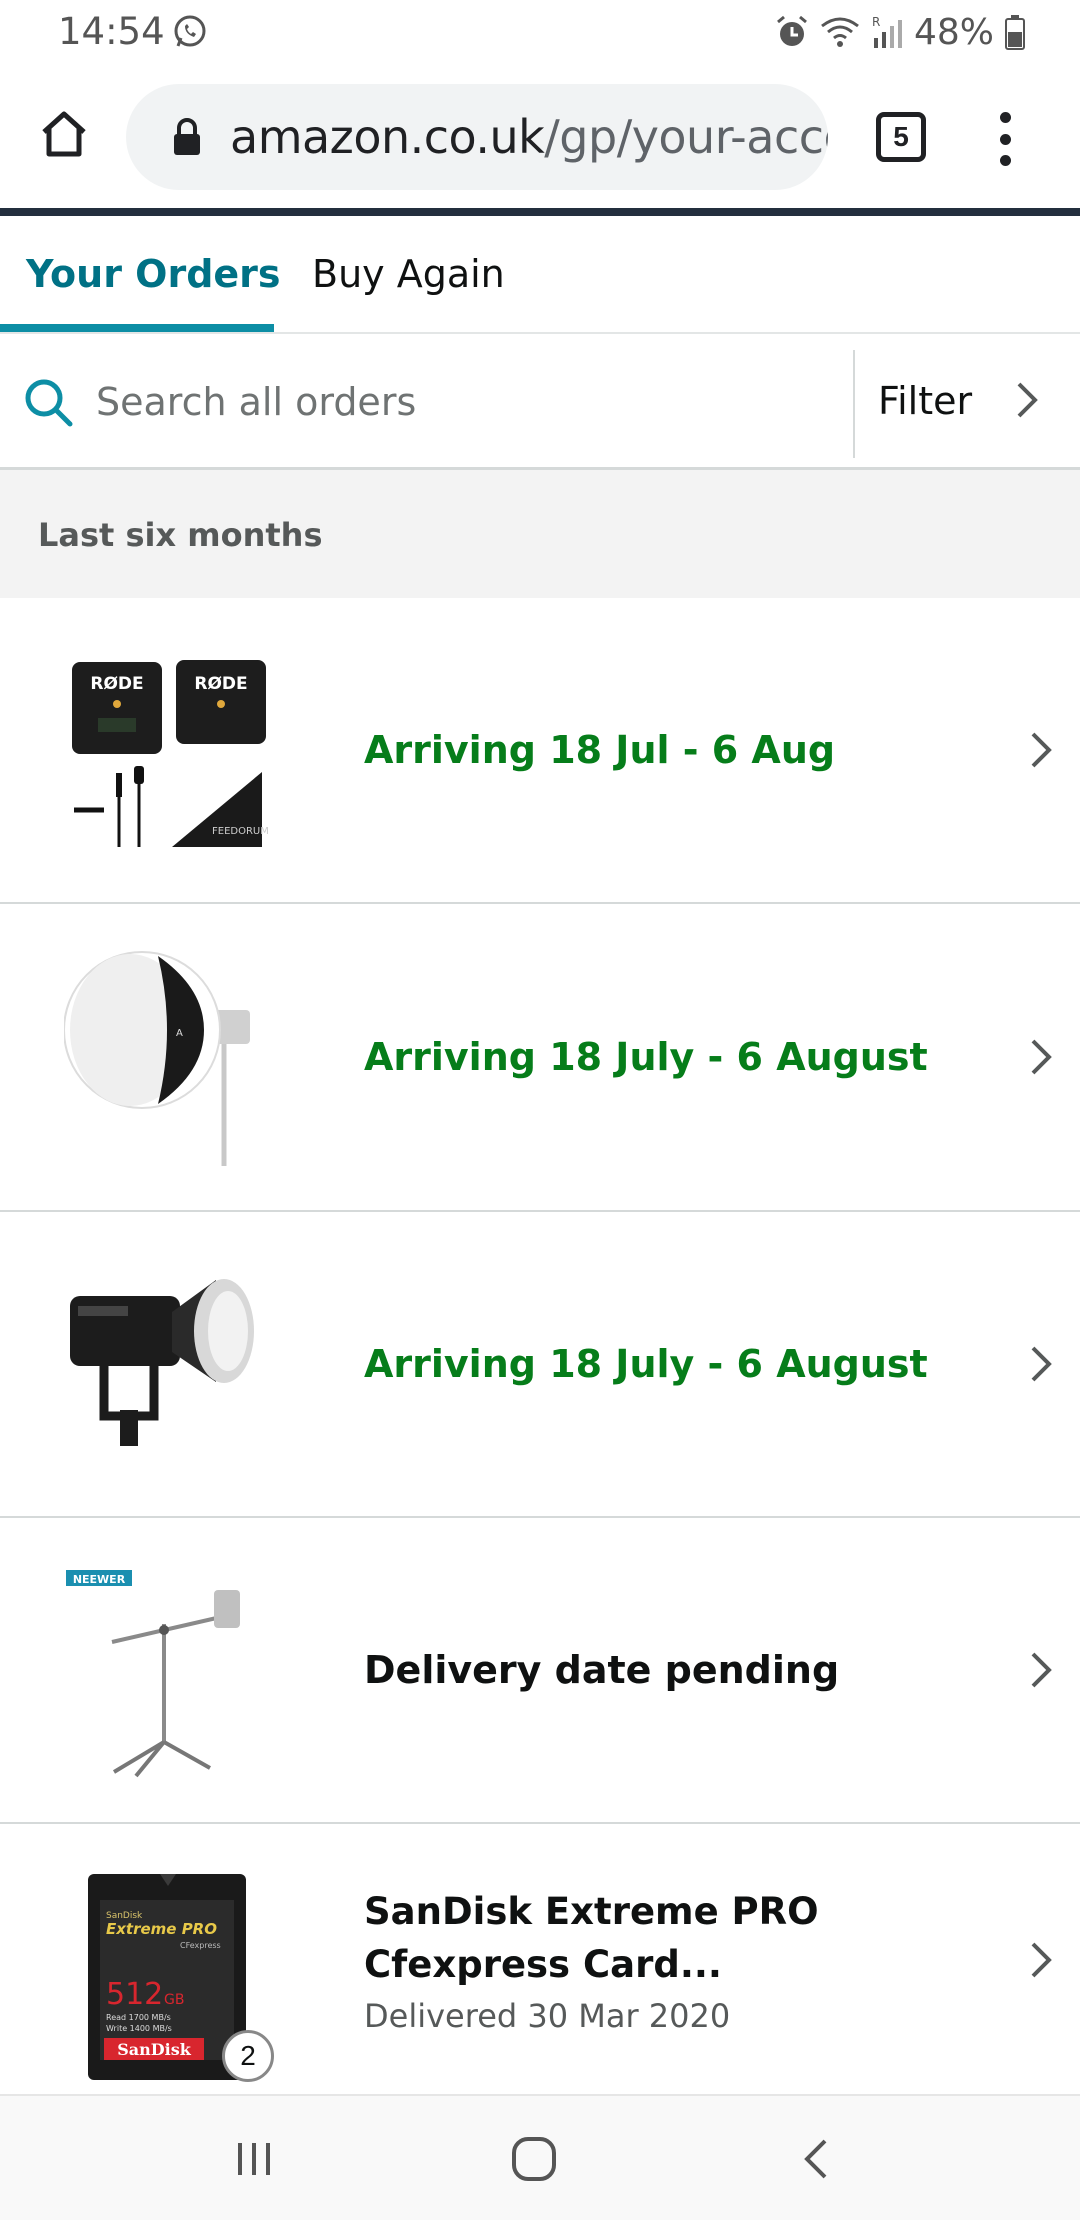 Image resolution: width=1080 pixels, height=2220 pixels. What do you see at coordinates (854, 404) in the screenshot?
I see `filter-divider` at bounding box center [854, 404].